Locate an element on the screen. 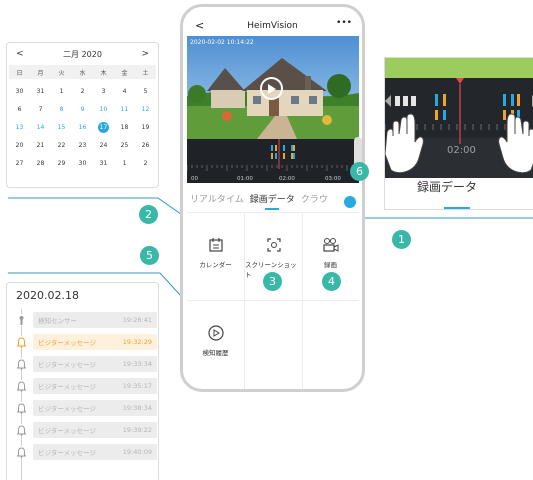 This screenshot has height=480, width=533. event-row: 検知センサー 19:26:41 is located at coordinates (87, 320).